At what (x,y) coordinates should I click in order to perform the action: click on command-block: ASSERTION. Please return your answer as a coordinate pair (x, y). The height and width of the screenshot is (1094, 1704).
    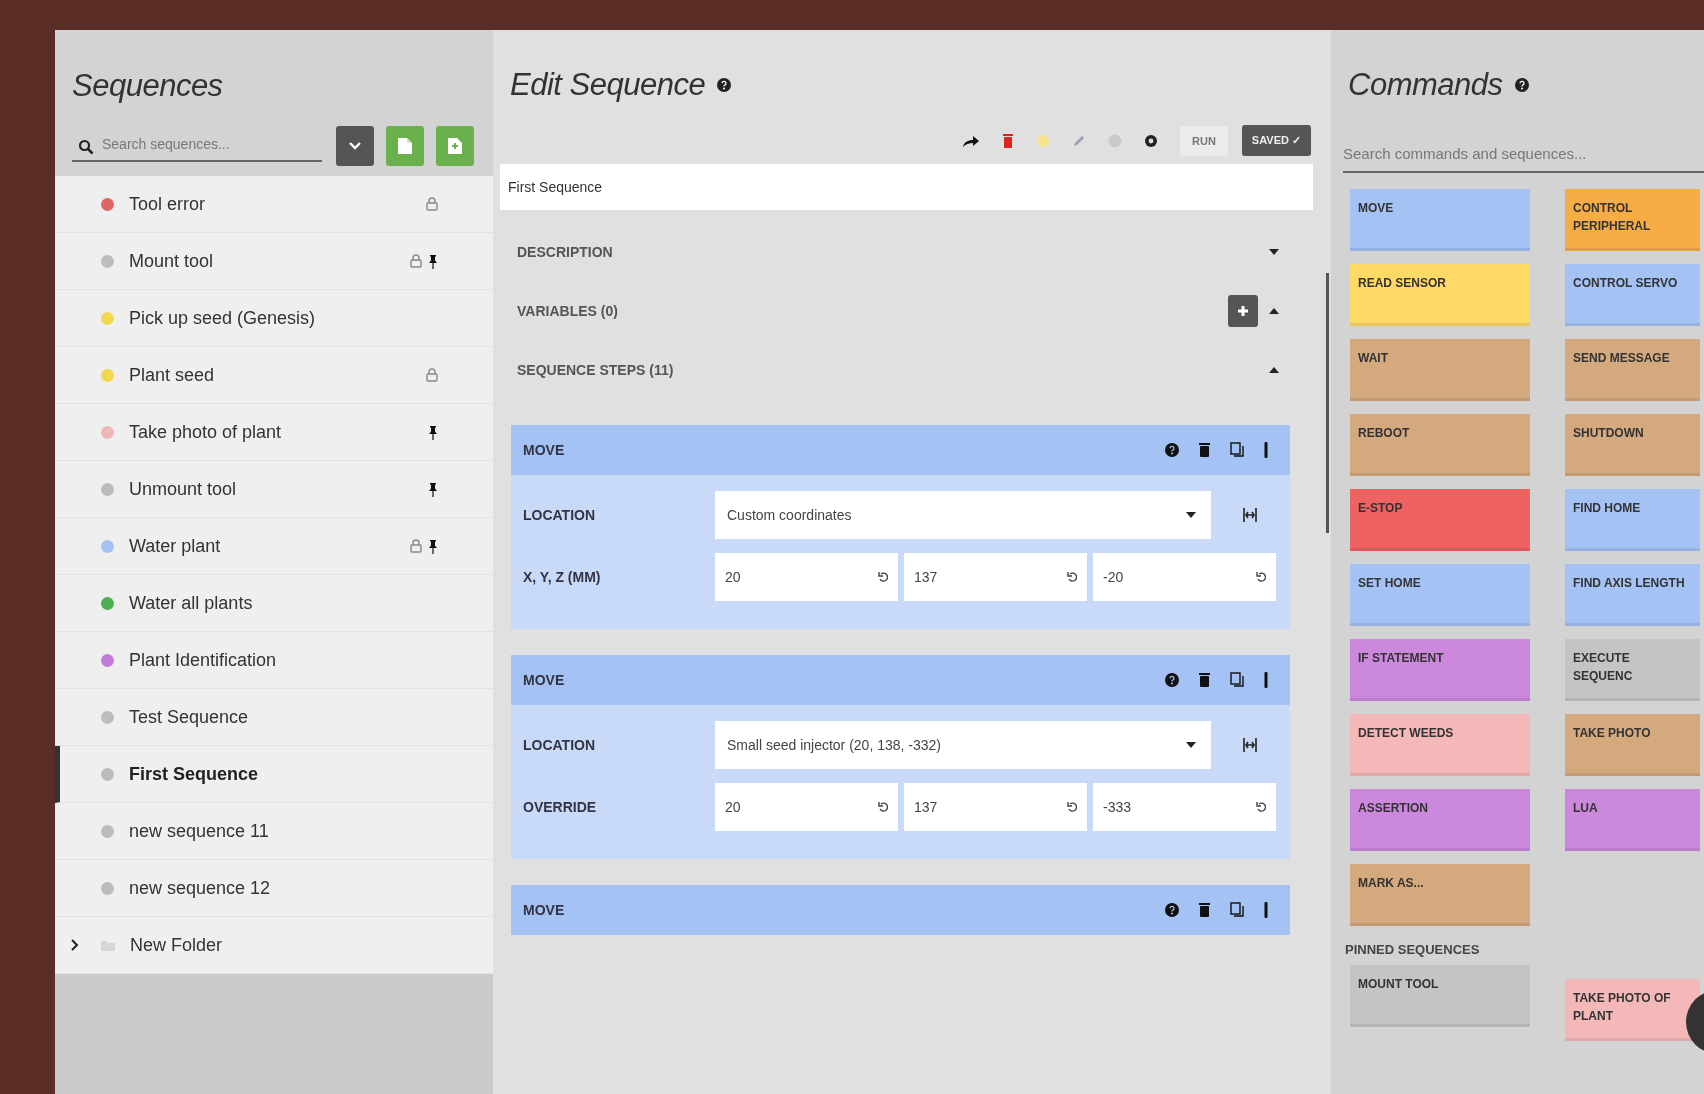
    Looking at the image, I should click on (1440, 820).